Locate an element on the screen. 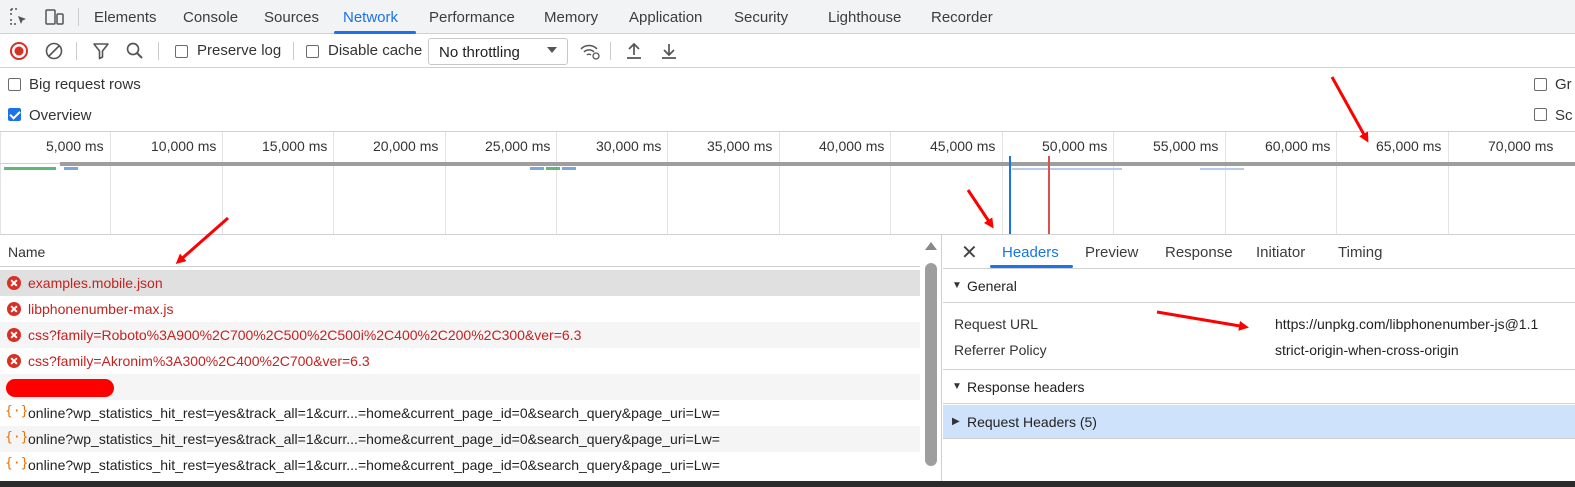 The height and width of the screenshot is (487, 1575). close-icon: ✕ is located at coordinates (969, 252).